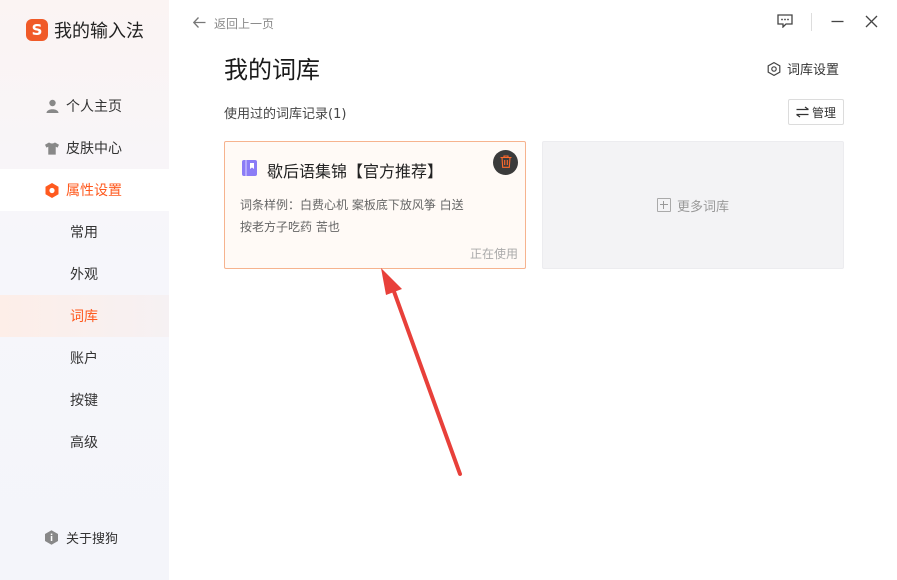 This screenshot has height=580, width=897. I want to click on sidebar-subitem-label: 词库, so click(84, 317).